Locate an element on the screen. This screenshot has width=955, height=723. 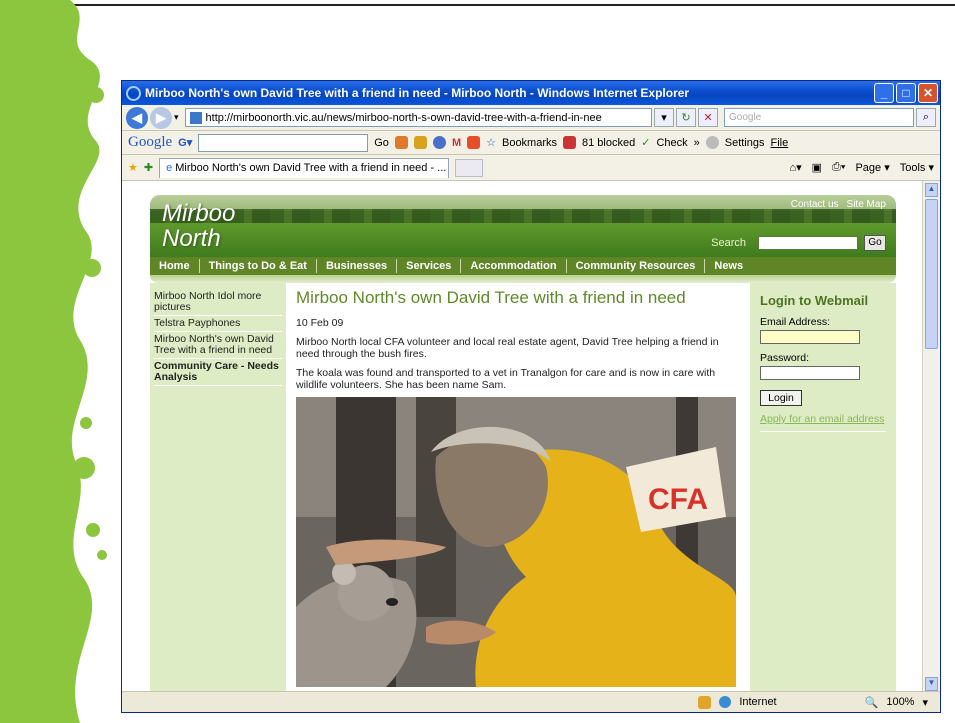
scroll-thumb is located at coordinates (931, 274).